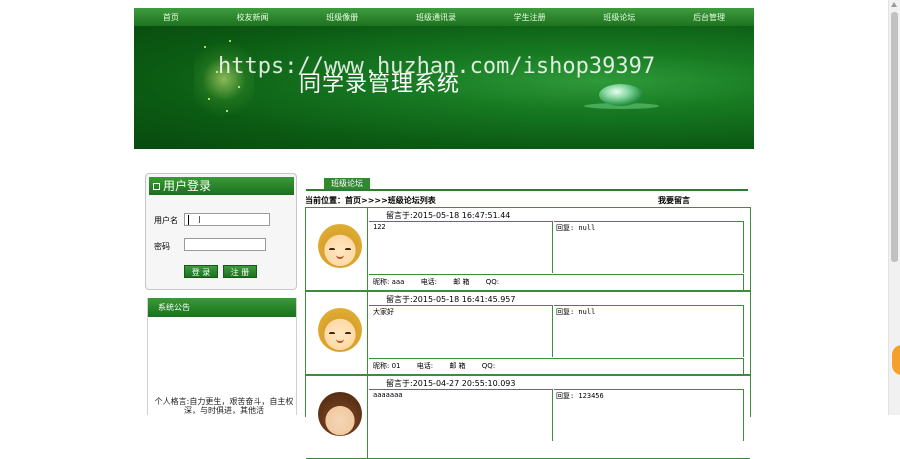 This screenshot has height=459, width=900. I want to click on post-content: aaaaaaa, so click(461, 415).